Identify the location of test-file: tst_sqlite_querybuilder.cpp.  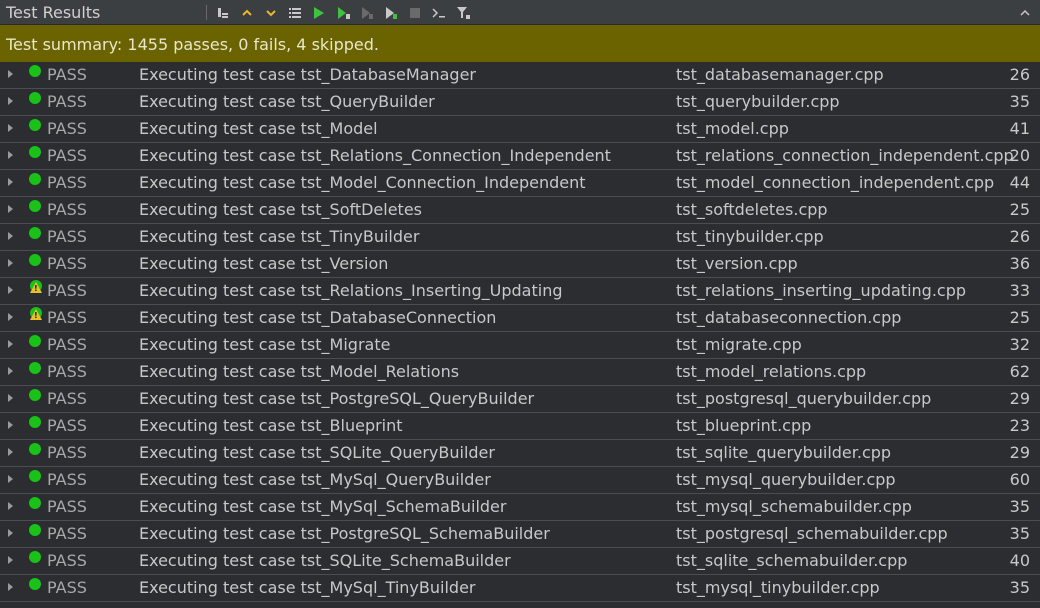
(784, 452).